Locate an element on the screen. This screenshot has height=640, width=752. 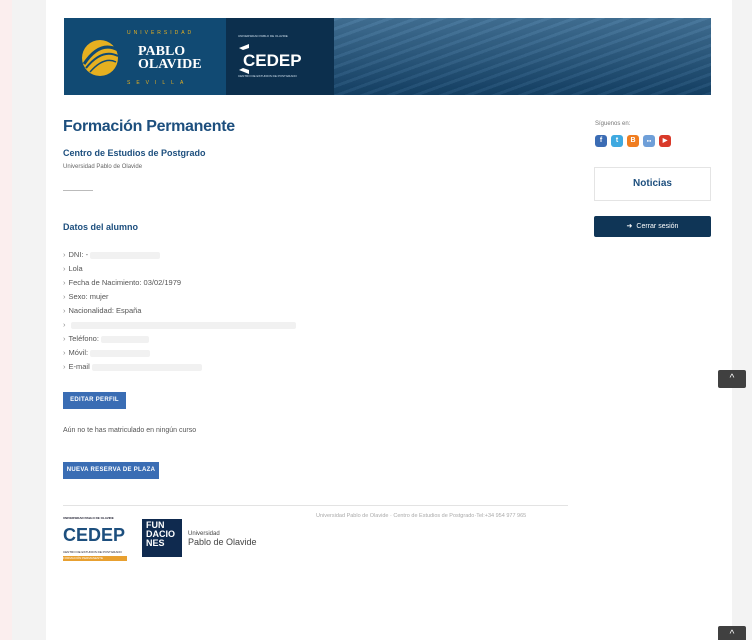
scroll-to-top-button: ^ is located at coordinates (732, 379).